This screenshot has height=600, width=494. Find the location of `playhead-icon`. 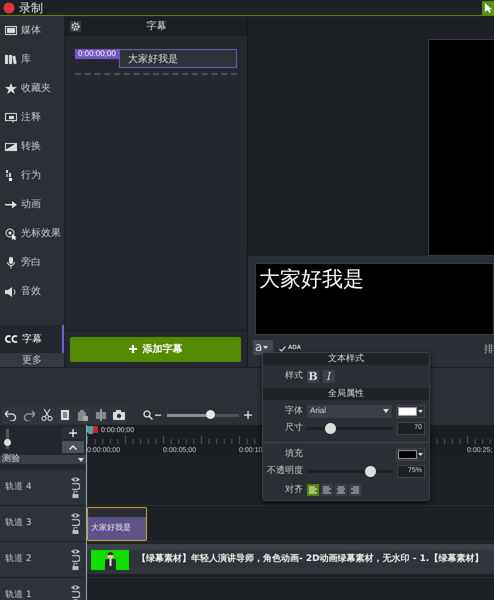

playhead-icon is located at coordinates (93, 430).